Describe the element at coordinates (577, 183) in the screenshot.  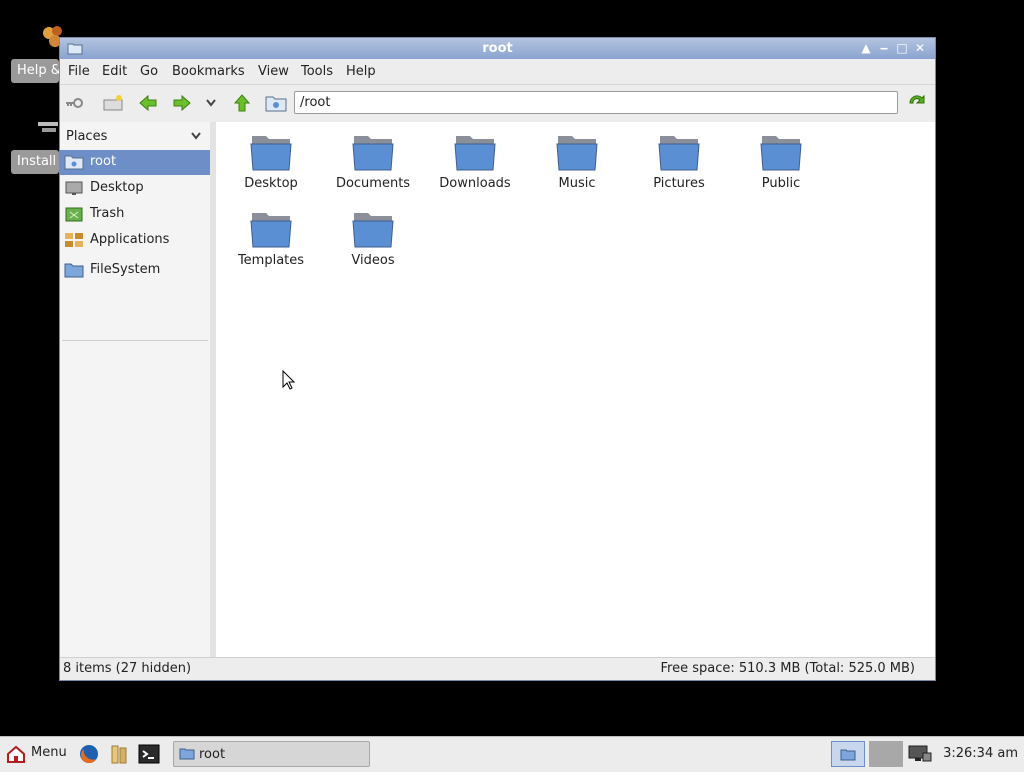
I see `file-label: Music` at that location.